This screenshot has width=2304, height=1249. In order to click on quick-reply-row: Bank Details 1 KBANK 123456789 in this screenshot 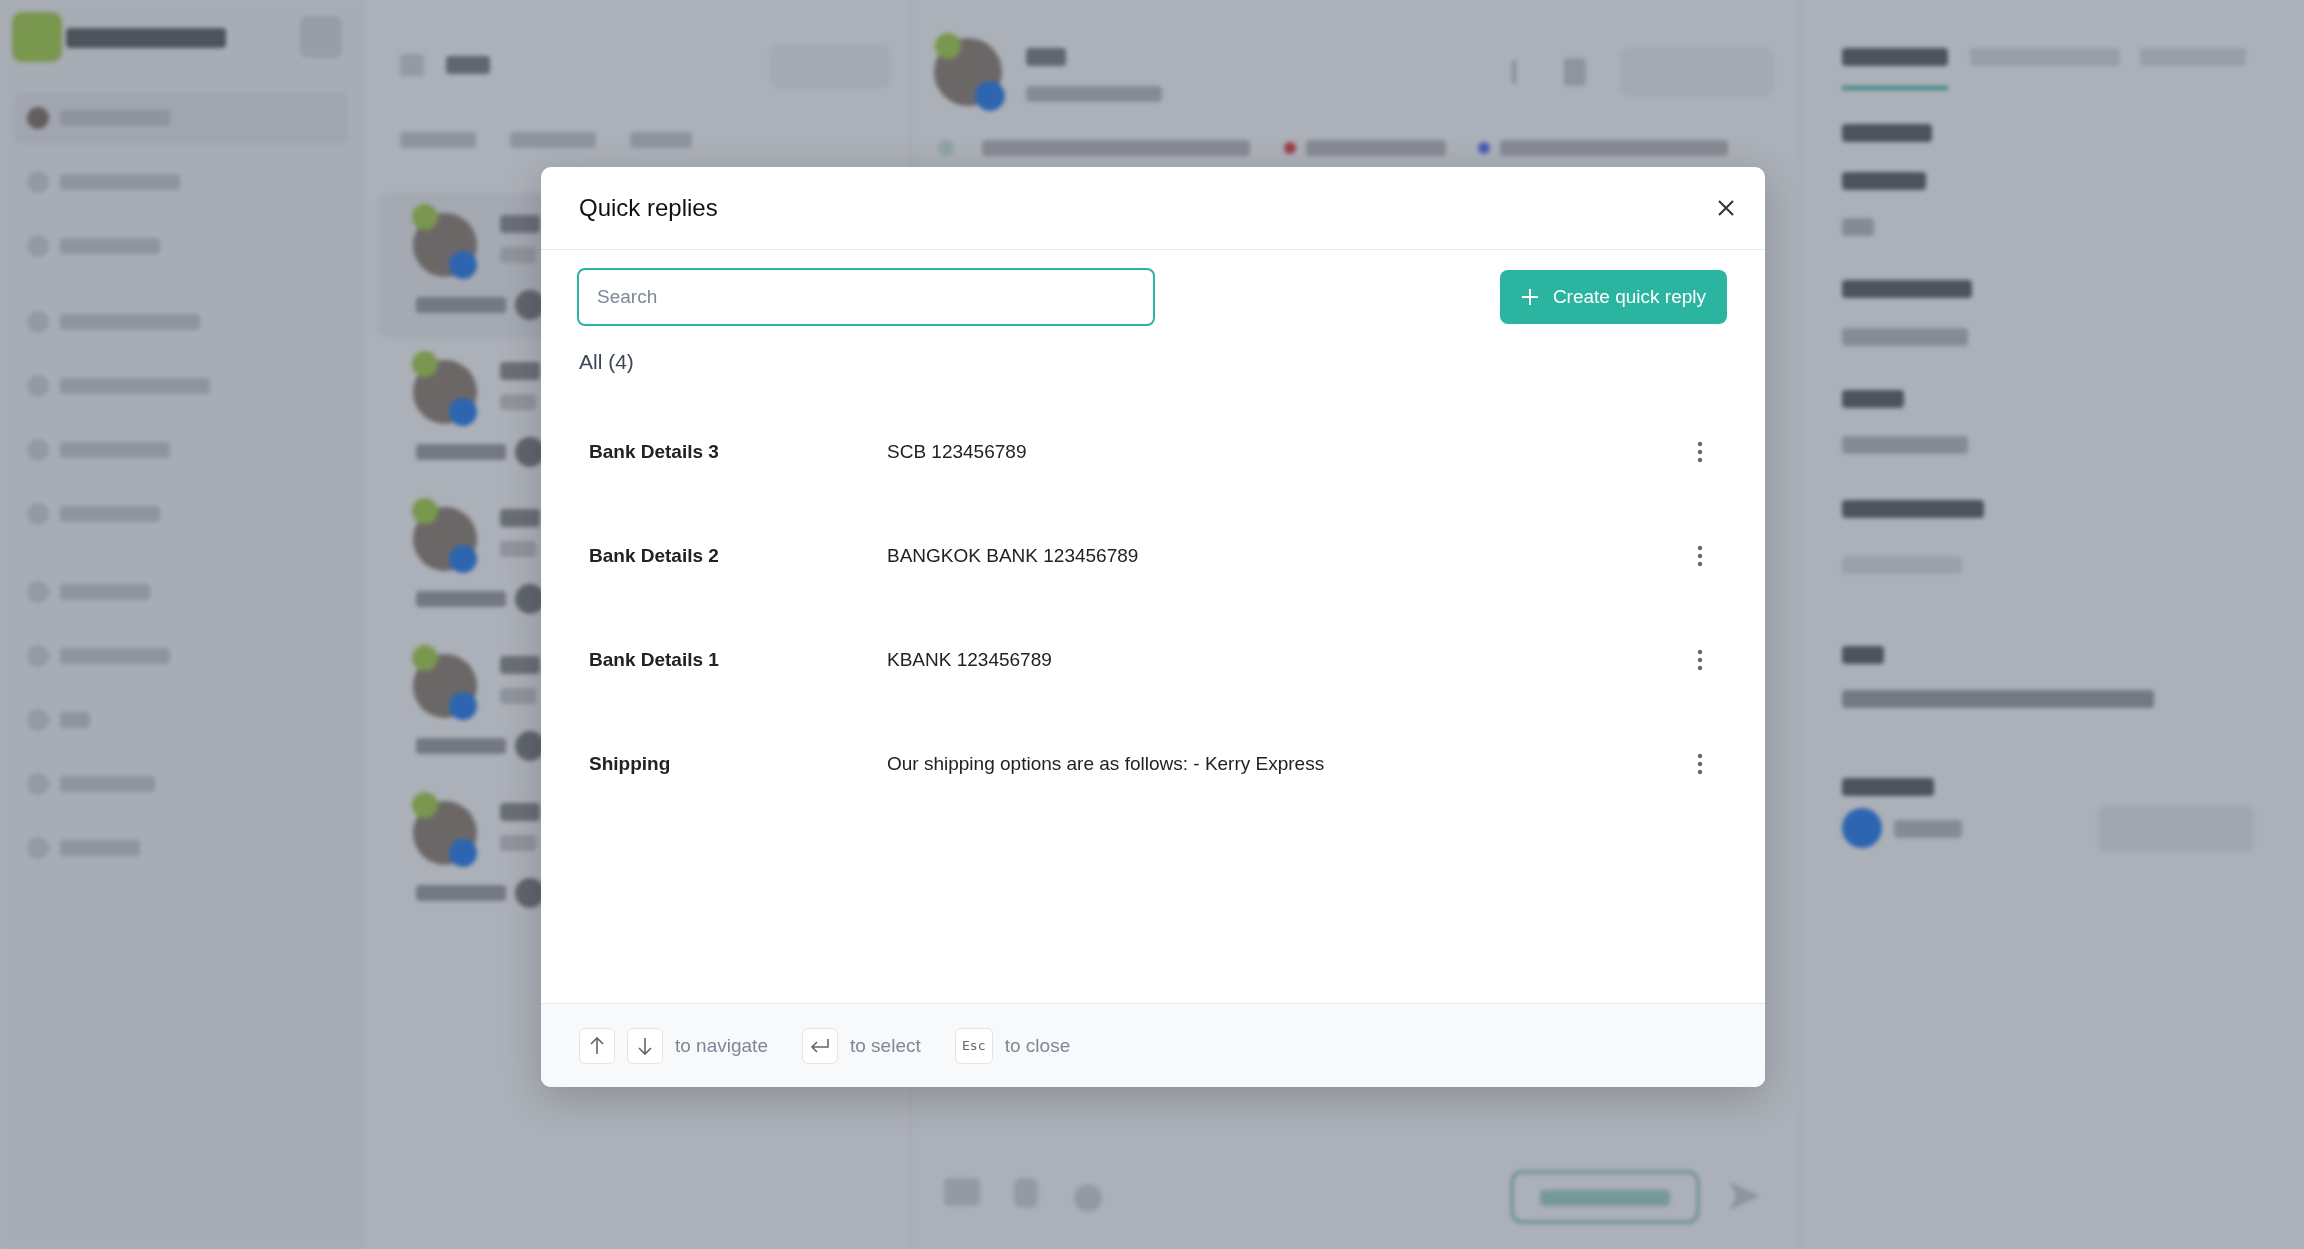, I will do `click(1158, 660)`.